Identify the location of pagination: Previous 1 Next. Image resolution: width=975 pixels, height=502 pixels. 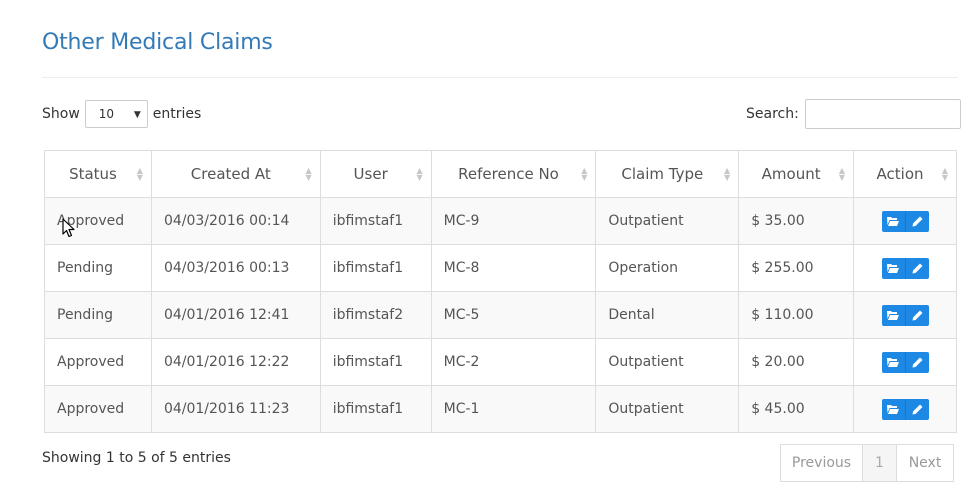
(867, 463).